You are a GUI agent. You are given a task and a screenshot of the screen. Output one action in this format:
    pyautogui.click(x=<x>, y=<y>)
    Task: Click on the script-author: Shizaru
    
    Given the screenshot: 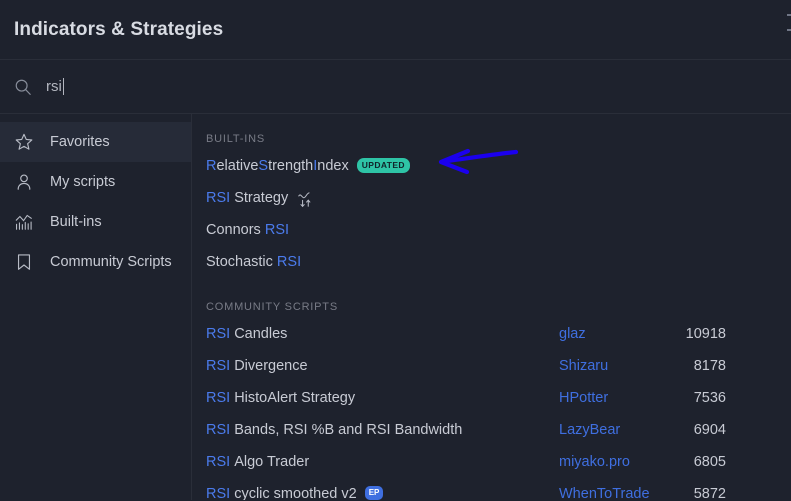 What is the action you would take?
    pyautogui.click(x=583, y=366)
    